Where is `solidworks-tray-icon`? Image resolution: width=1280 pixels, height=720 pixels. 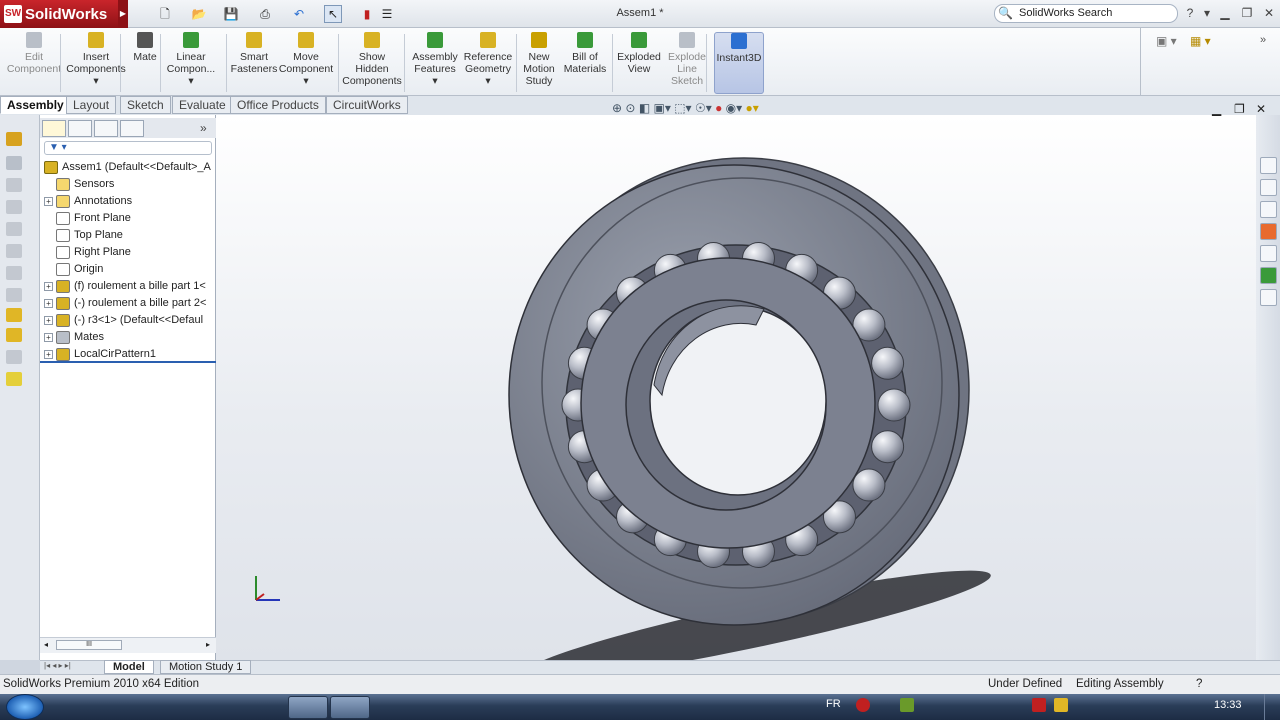
solidworks-tray-icon is located at coordinates (1039, 705).